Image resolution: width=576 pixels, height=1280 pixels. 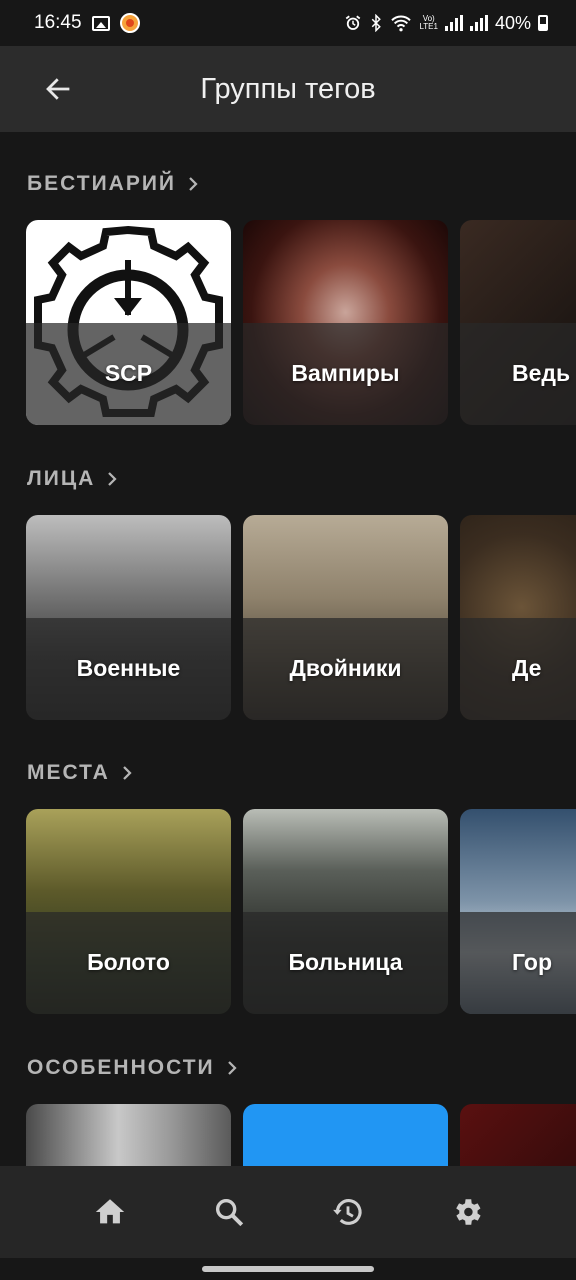 What do you see at coordinates (518, 911) in the screenshot?
I see `tag-card: Гор` at bounding box center [518, 911].